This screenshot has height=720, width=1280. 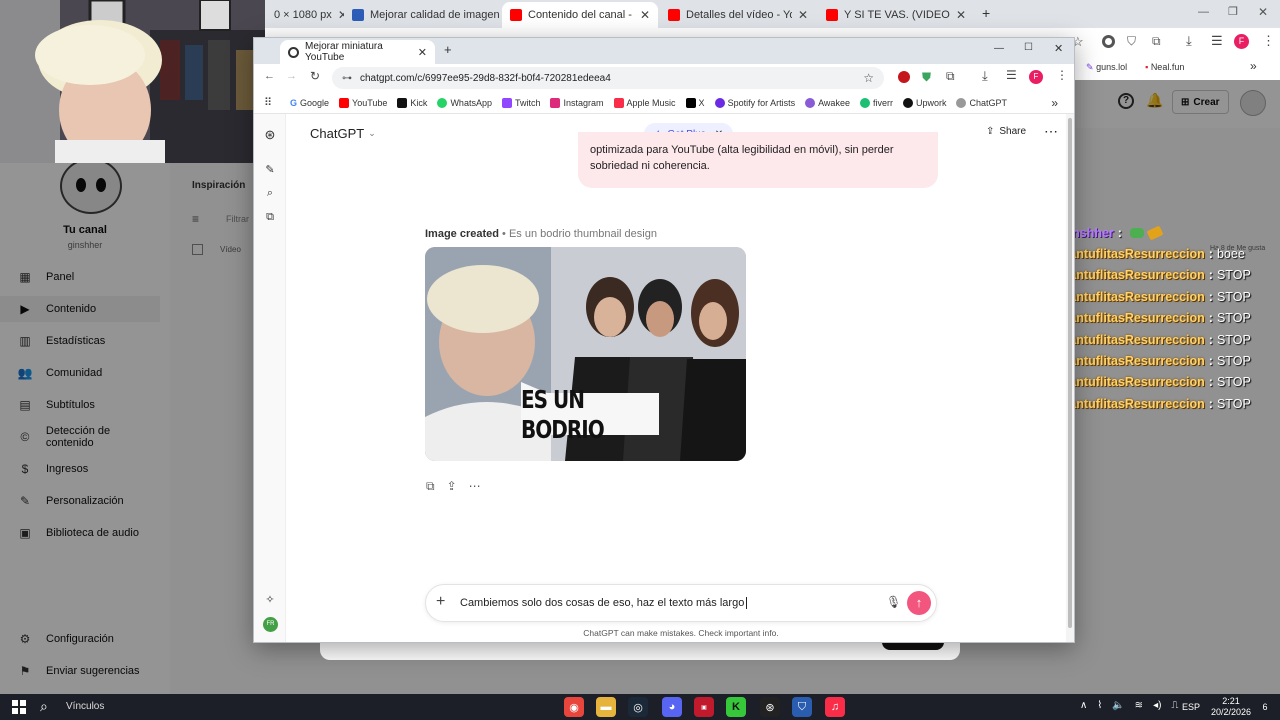 What do you see at coordinates (1139, 705) in the screenshot?
I see `wifi-icon: ≋` at bounding box center [1139, 705].